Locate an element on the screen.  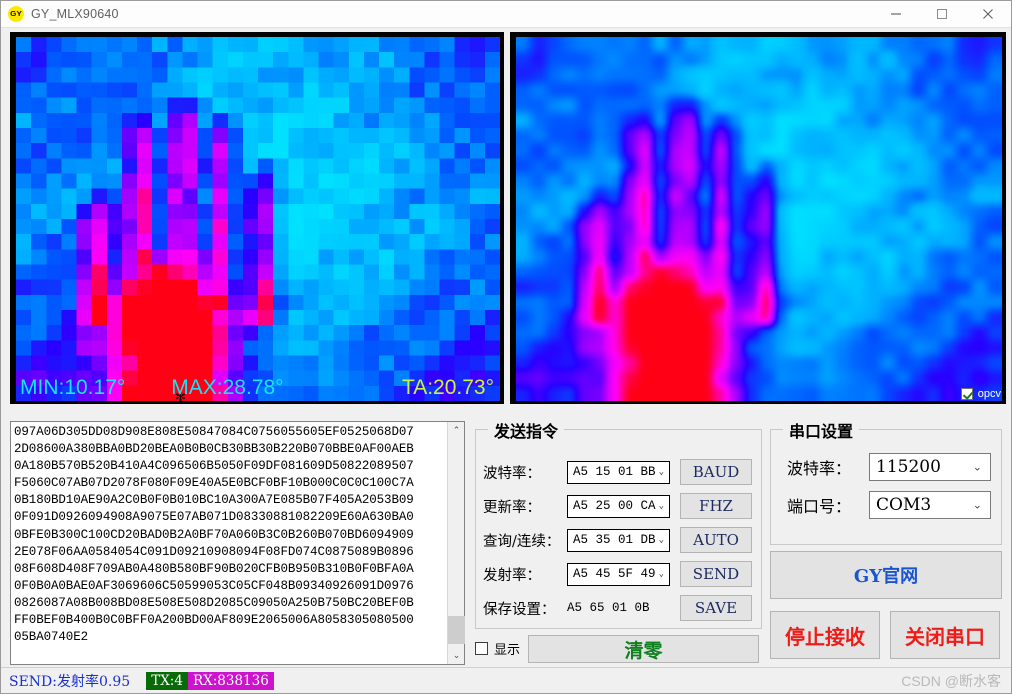
send-row-query-mode: 查询/连续： A5 35 01 DB ⌄ AUTO is located at coordinates (617, 540).